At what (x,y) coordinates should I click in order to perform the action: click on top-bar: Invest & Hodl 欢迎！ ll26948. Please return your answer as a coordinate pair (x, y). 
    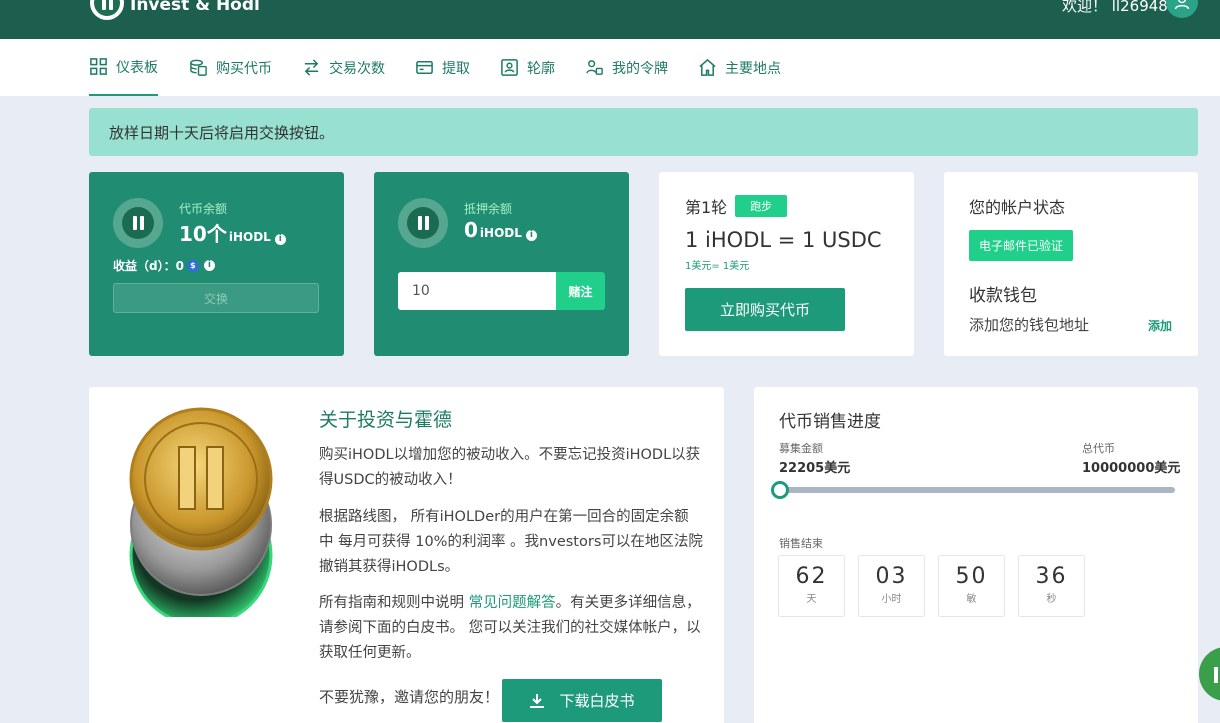
    Looking at the image, I should click on (610, 19).